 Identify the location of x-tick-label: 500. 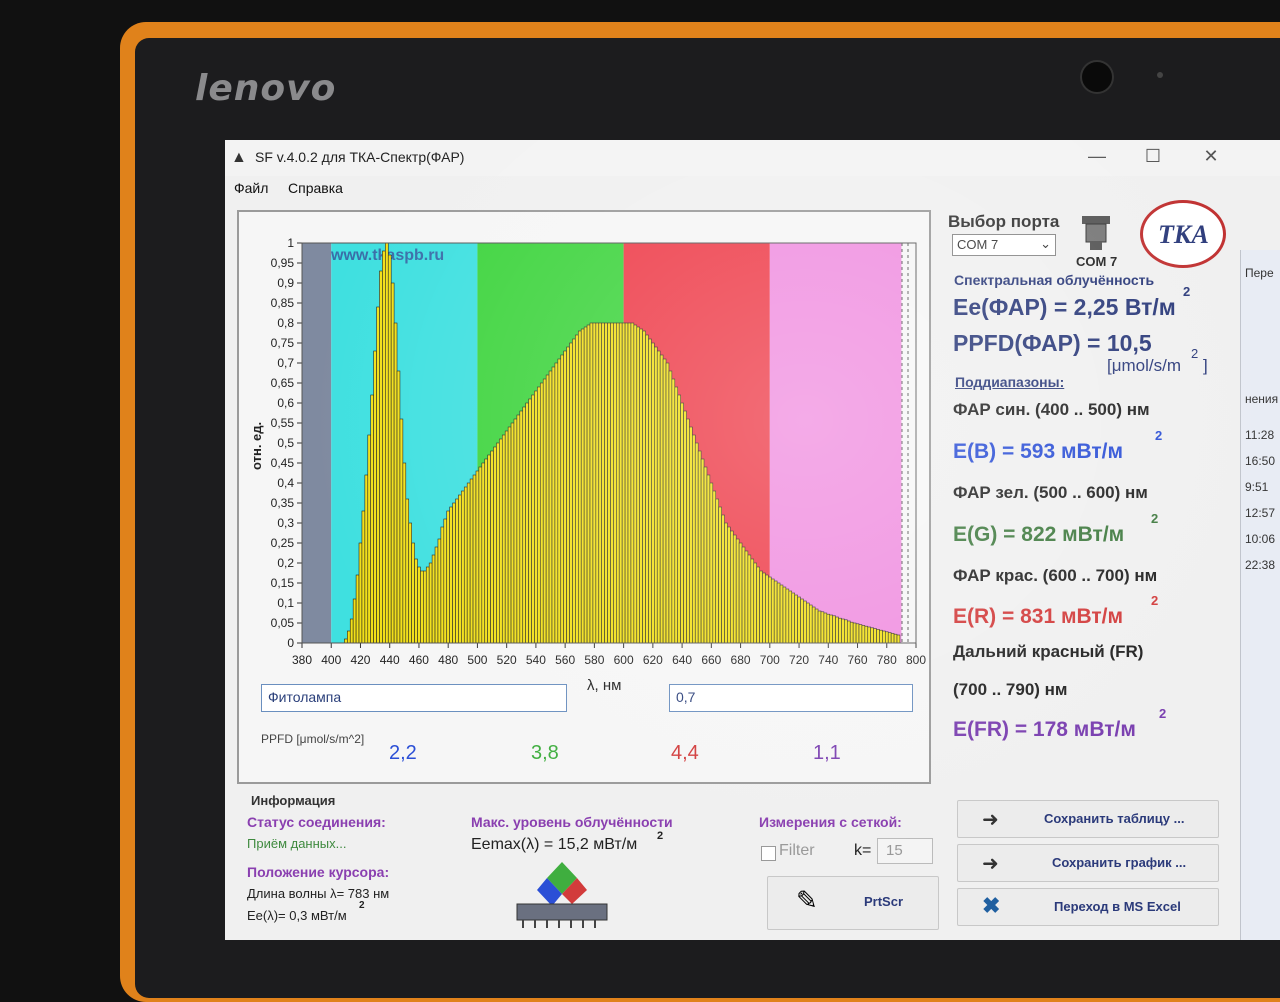
(477, 660).